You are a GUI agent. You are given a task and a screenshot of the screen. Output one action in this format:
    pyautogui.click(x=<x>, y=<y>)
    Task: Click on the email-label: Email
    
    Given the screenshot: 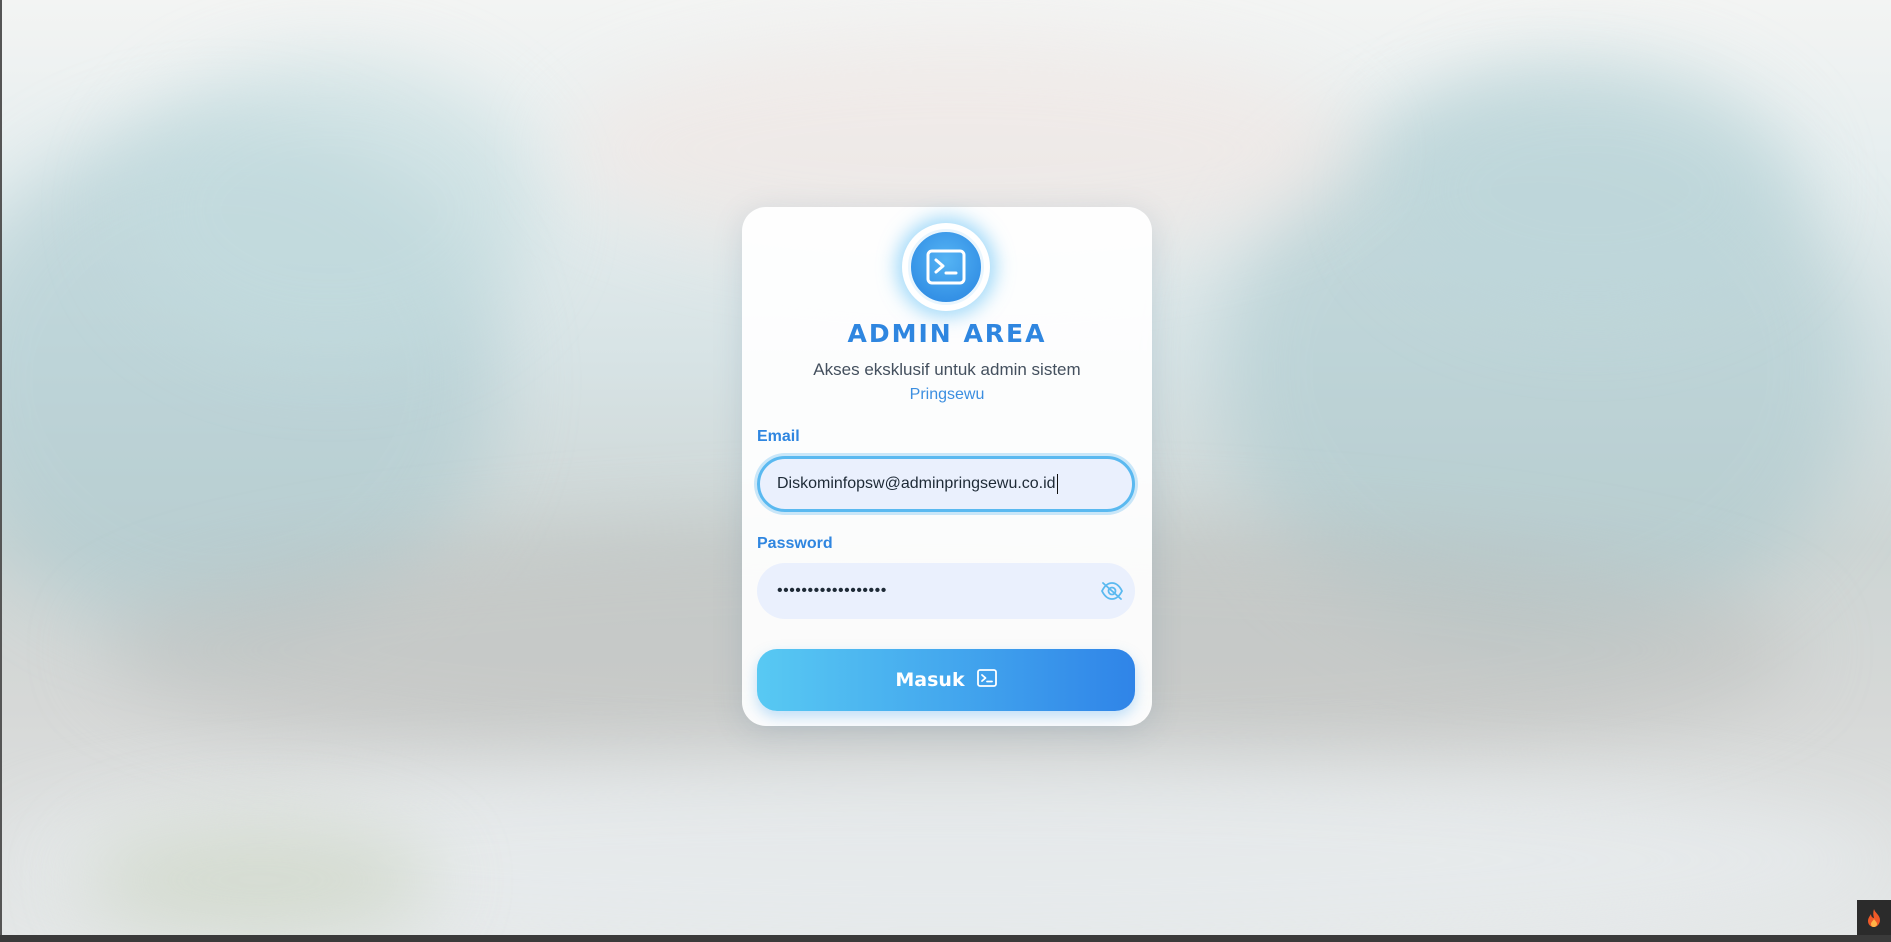 What is the action you would take?
    pyautogui.click(x=778, y=436)
    